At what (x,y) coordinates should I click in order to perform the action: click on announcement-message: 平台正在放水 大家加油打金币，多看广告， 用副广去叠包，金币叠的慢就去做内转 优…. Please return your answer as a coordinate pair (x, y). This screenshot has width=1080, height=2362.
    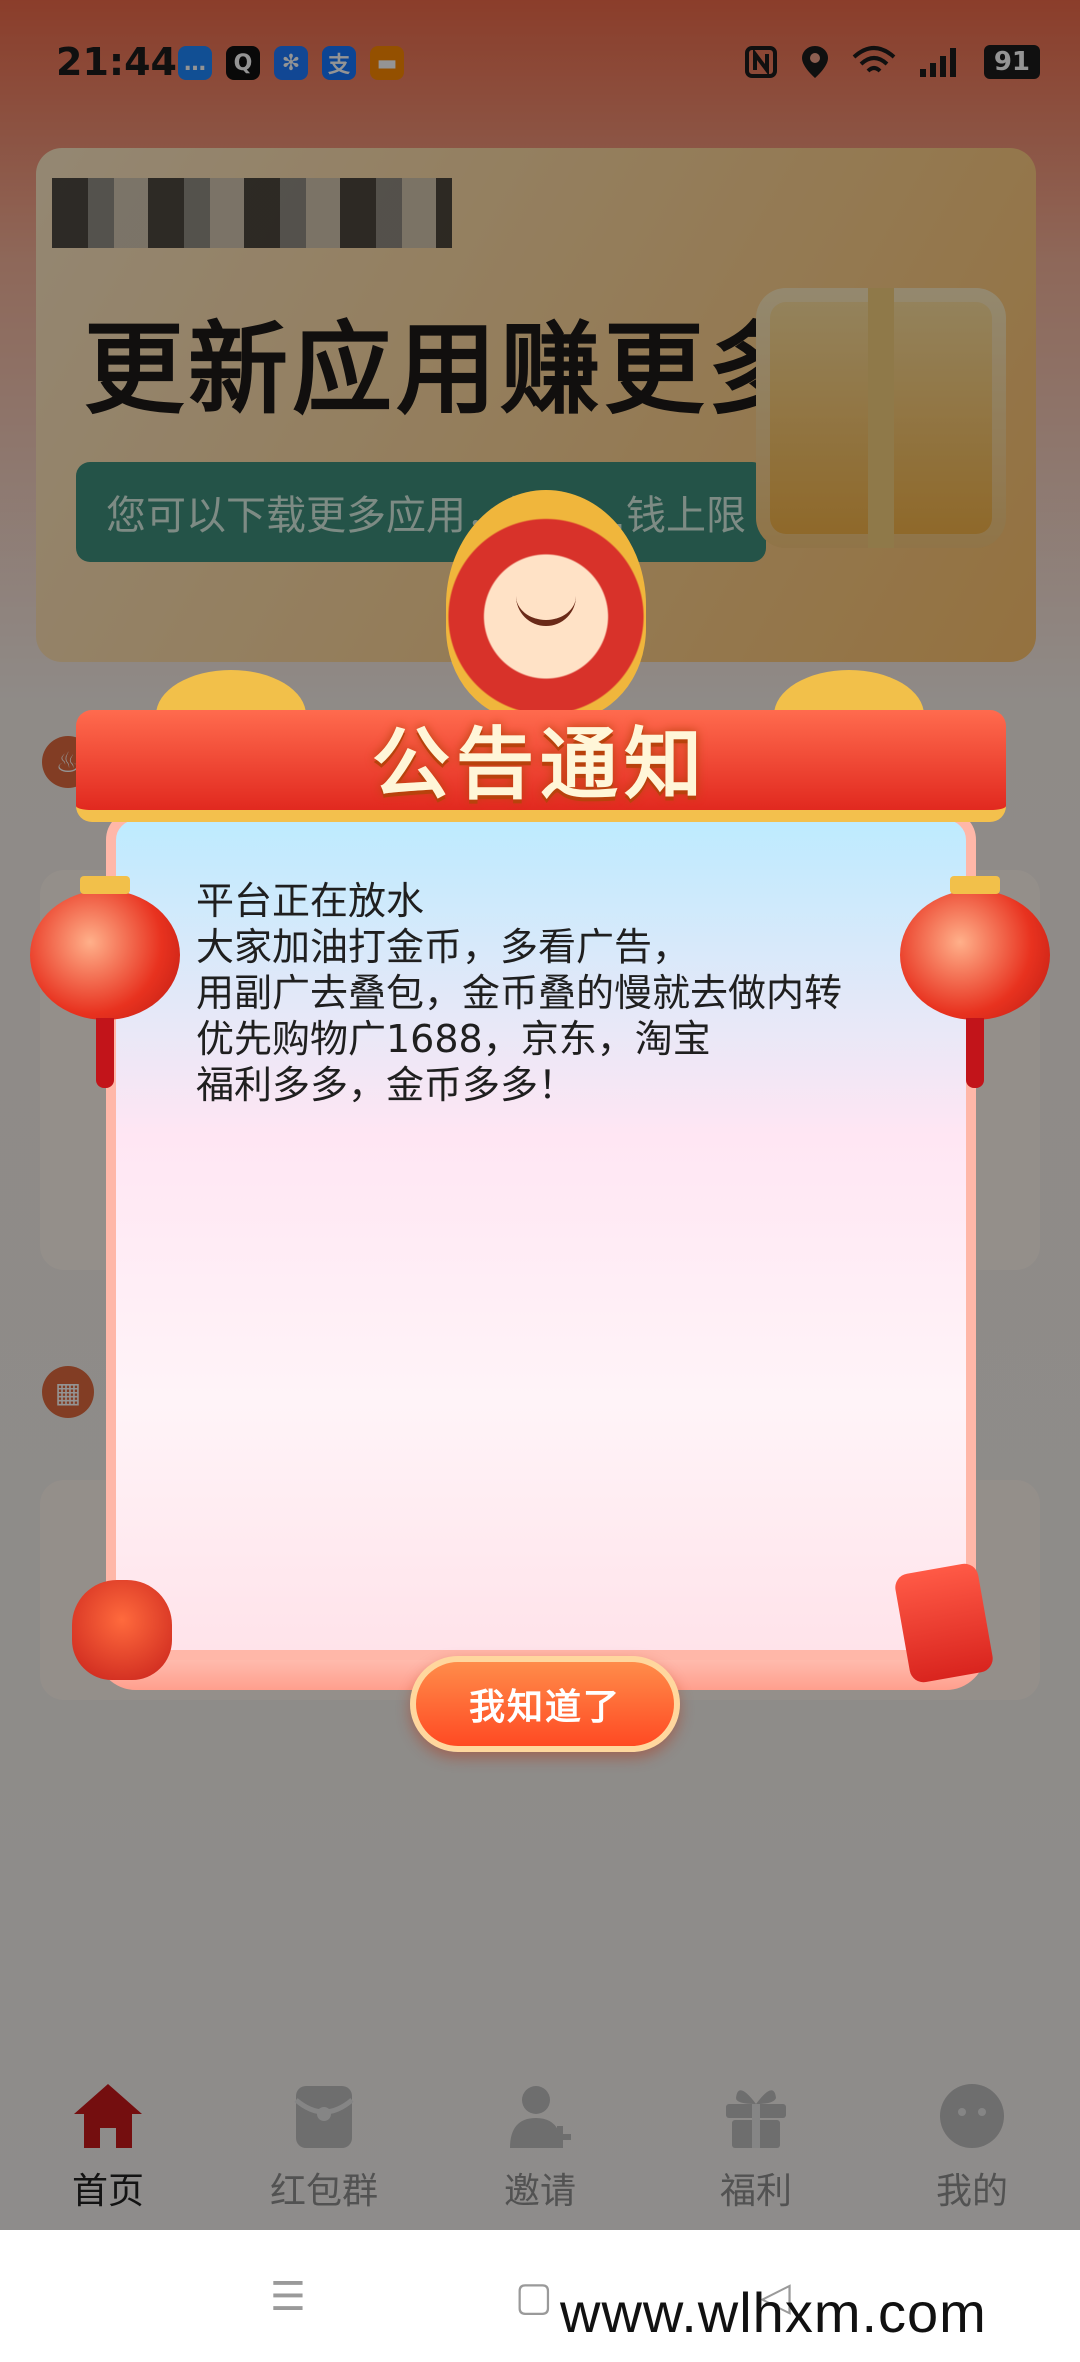
    Looking at the image, I should click on (556, 993).